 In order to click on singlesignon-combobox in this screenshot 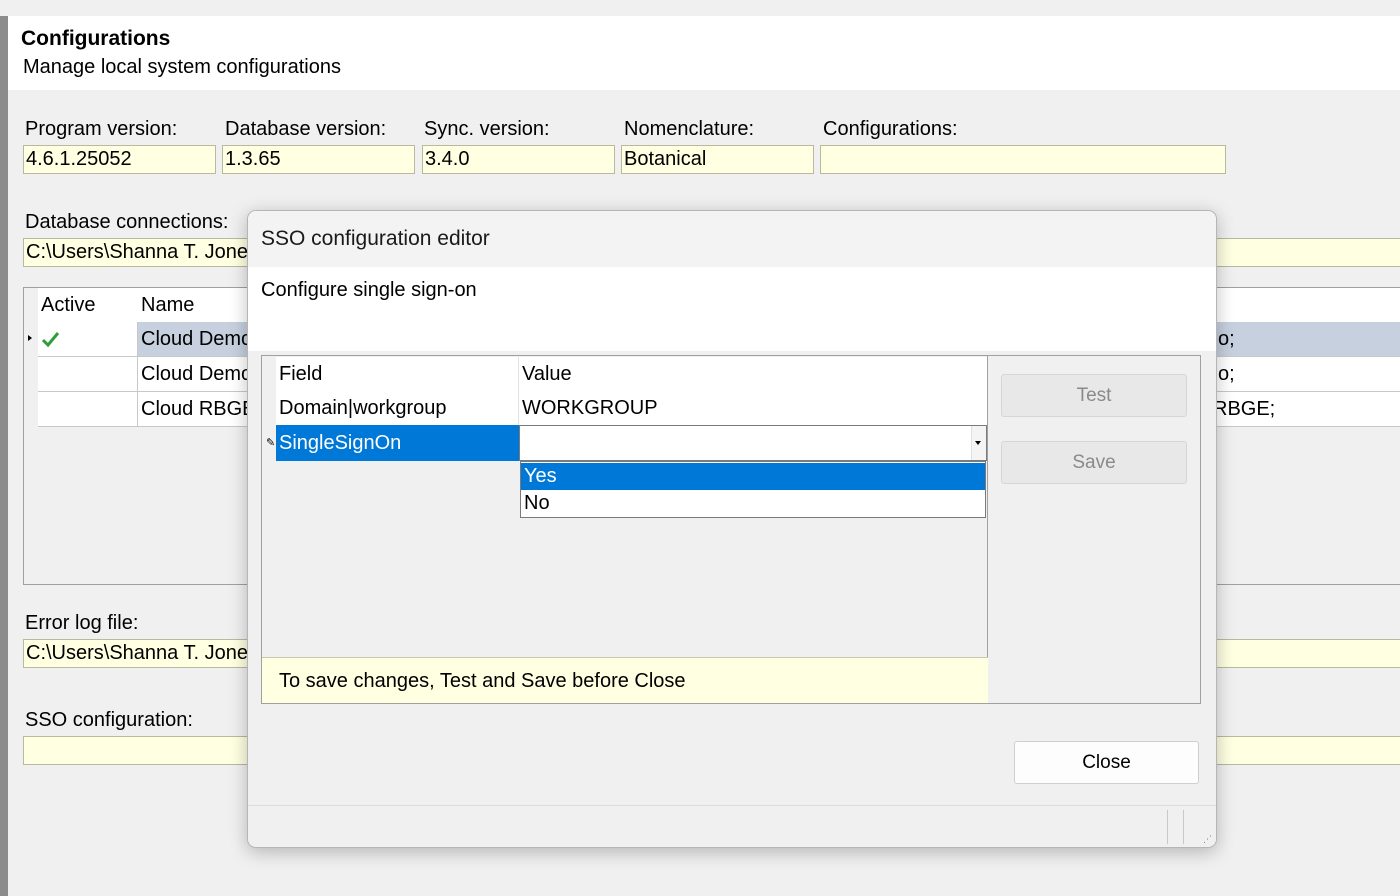, I will do `click(753, 443)`.